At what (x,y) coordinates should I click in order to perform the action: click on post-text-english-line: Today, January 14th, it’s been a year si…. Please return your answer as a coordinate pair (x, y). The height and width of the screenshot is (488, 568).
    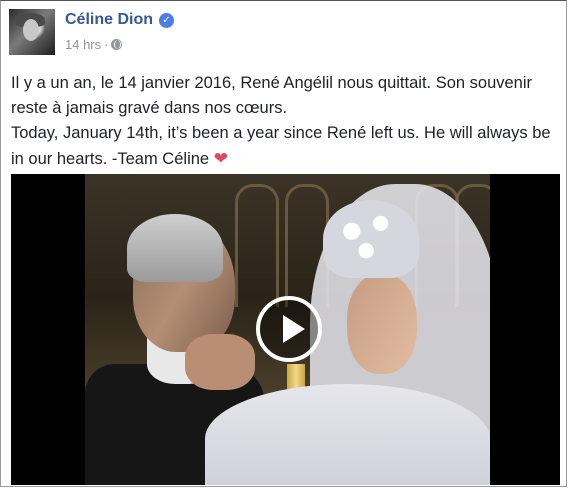
    Looking at the image, I should click on (285, 146).